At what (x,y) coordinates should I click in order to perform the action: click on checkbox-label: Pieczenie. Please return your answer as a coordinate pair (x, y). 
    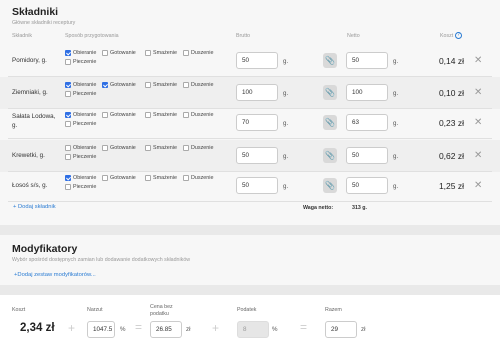
    Looking at the image, I should click on (85, 187).